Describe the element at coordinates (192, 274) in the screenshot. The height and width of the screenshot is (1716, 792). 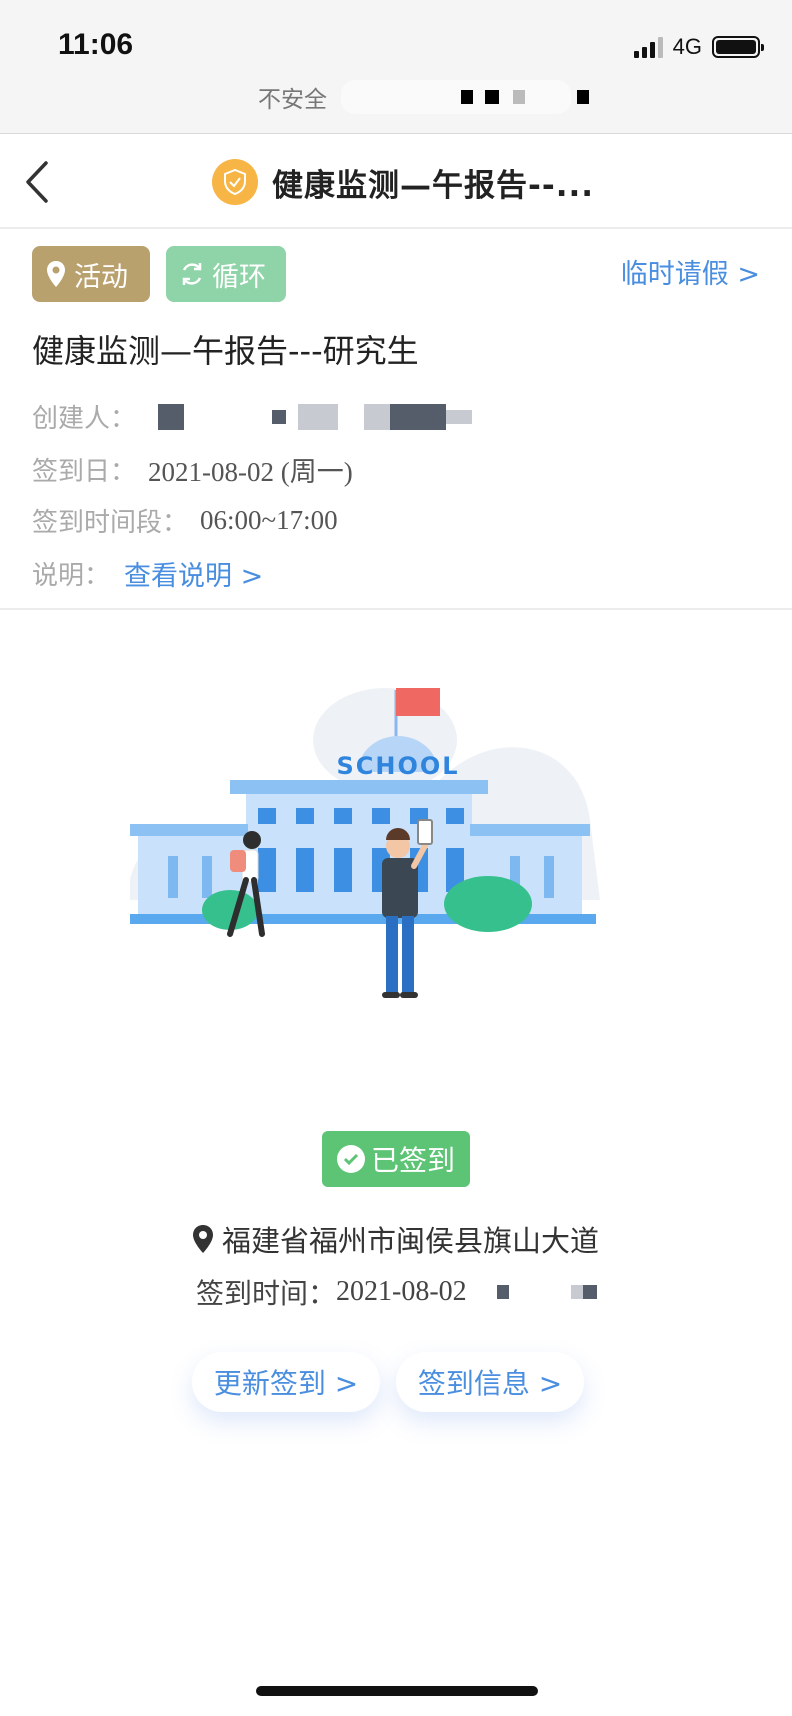
I see `refresh-icon` at that location.